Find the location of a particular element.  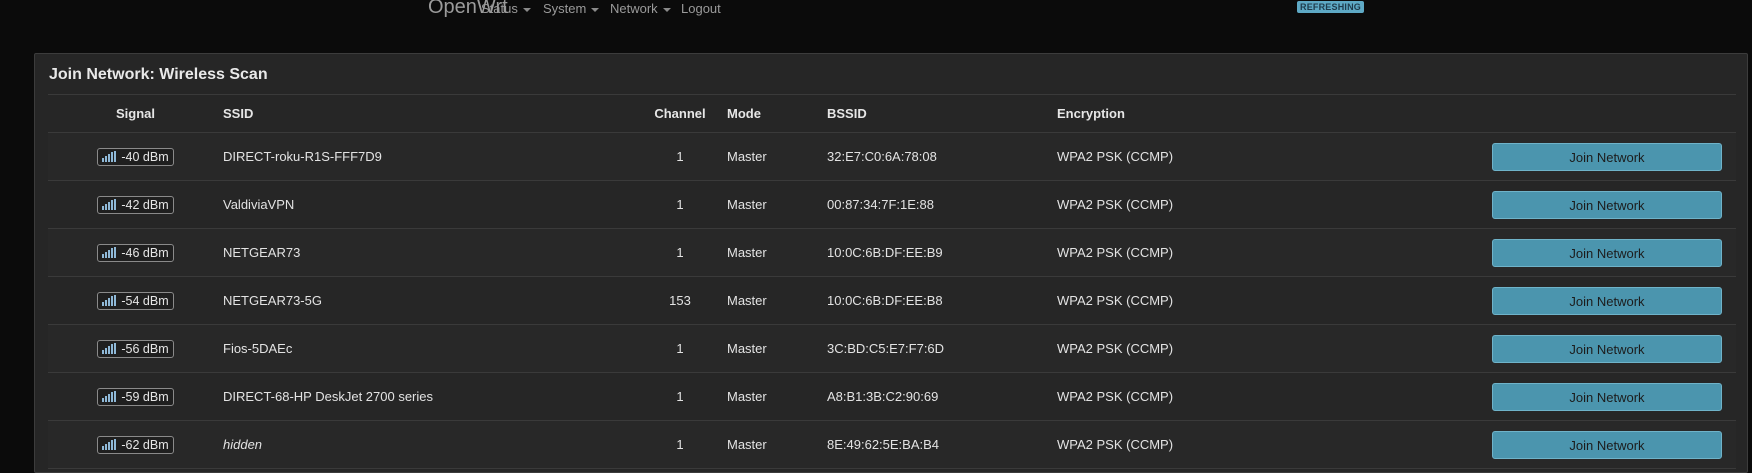

bssid-cell: 32:E7:C0:6A:78:08 is located at coordinates (942, 156).